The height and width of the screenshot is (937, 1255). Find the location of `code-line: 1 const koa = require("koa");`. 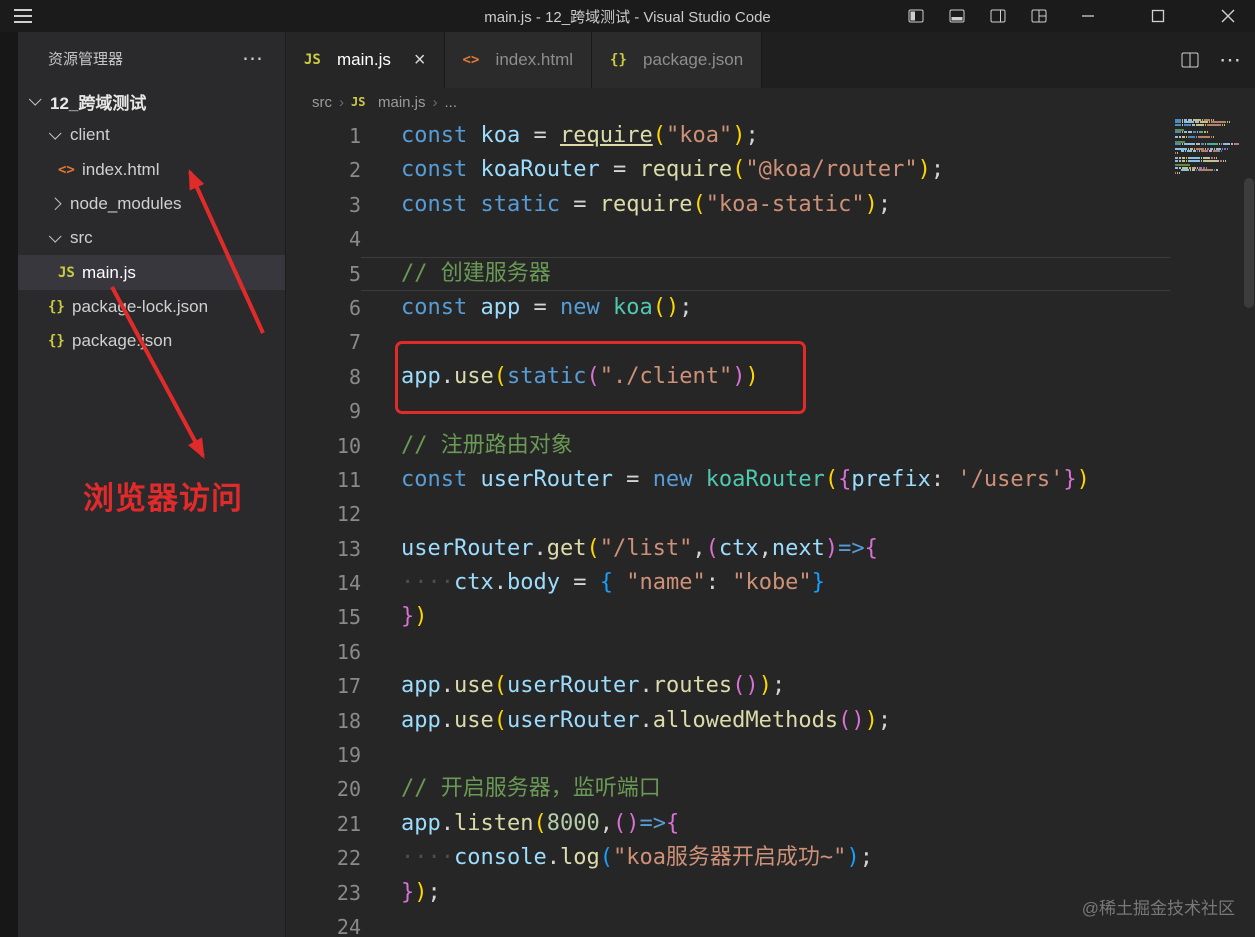

code-line: 1 const koa = require("koa"); is located at coordinates (770, 136).